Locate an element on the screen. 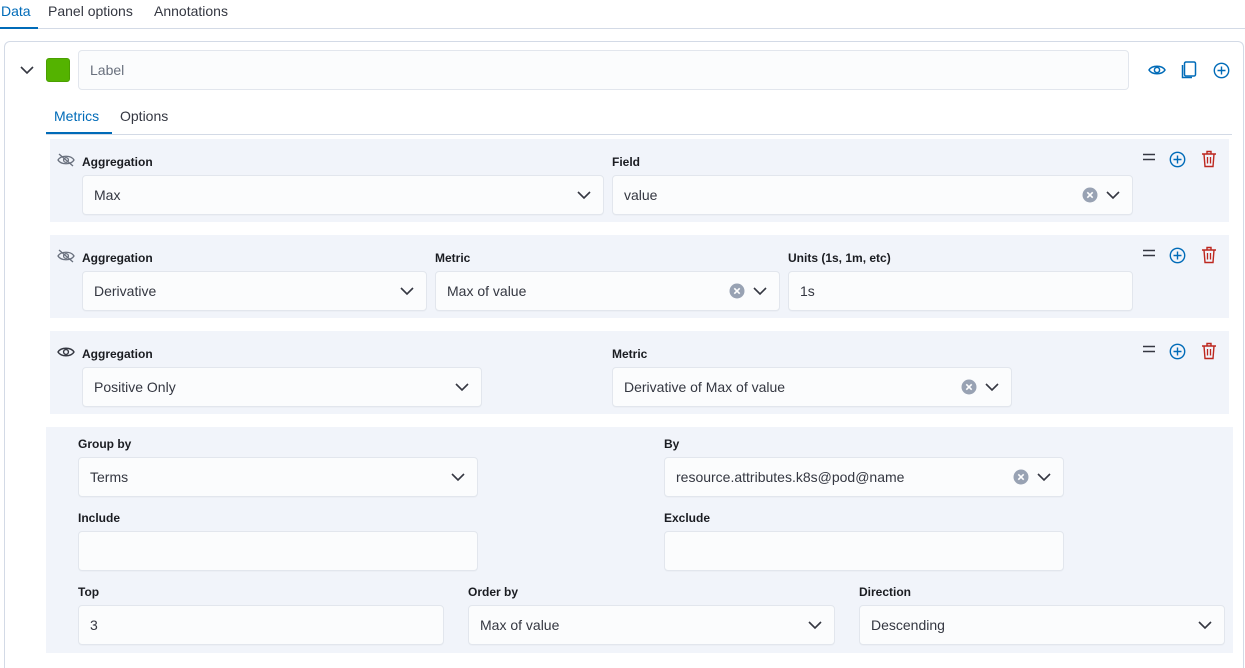 This screenshot has width=1245, height=668. tab-annotations: Annotations is located at coordinates (191, 14).